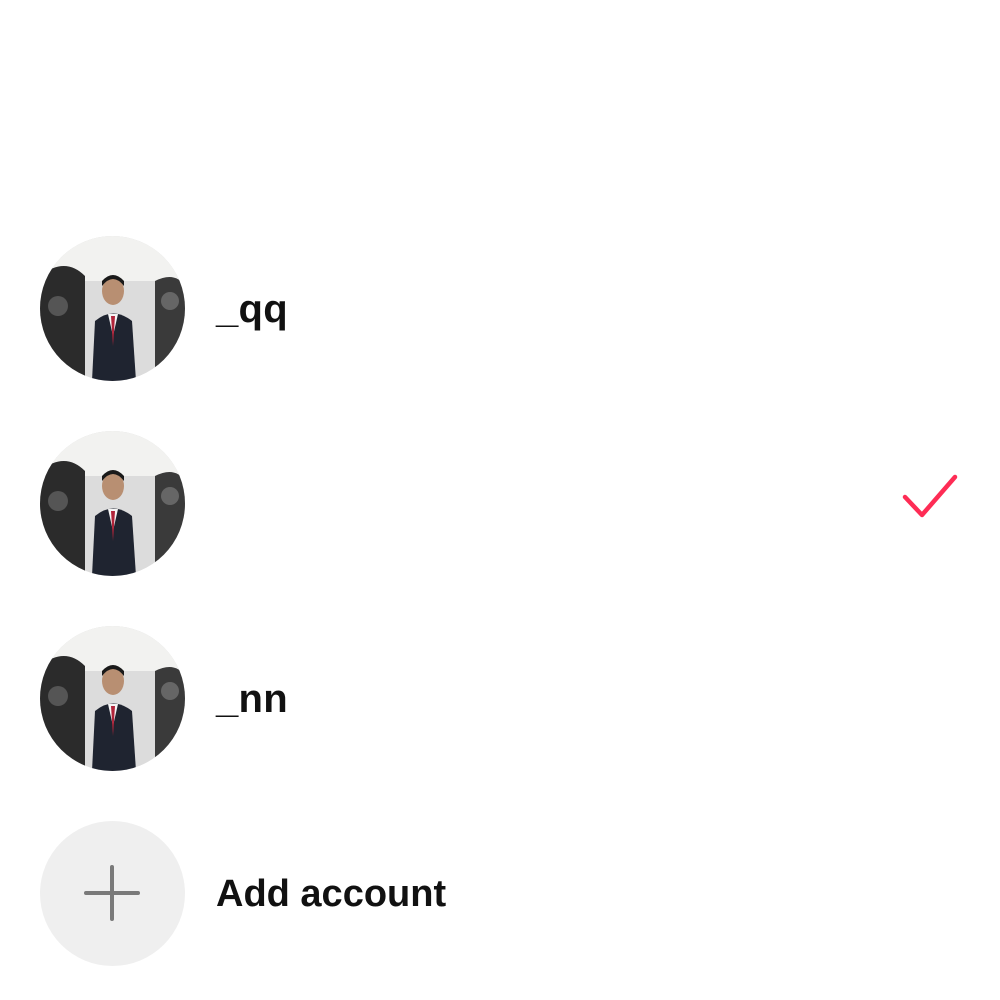 The image size is (1000, 1000). I want to click on add-account-circle, so click(112, 893).